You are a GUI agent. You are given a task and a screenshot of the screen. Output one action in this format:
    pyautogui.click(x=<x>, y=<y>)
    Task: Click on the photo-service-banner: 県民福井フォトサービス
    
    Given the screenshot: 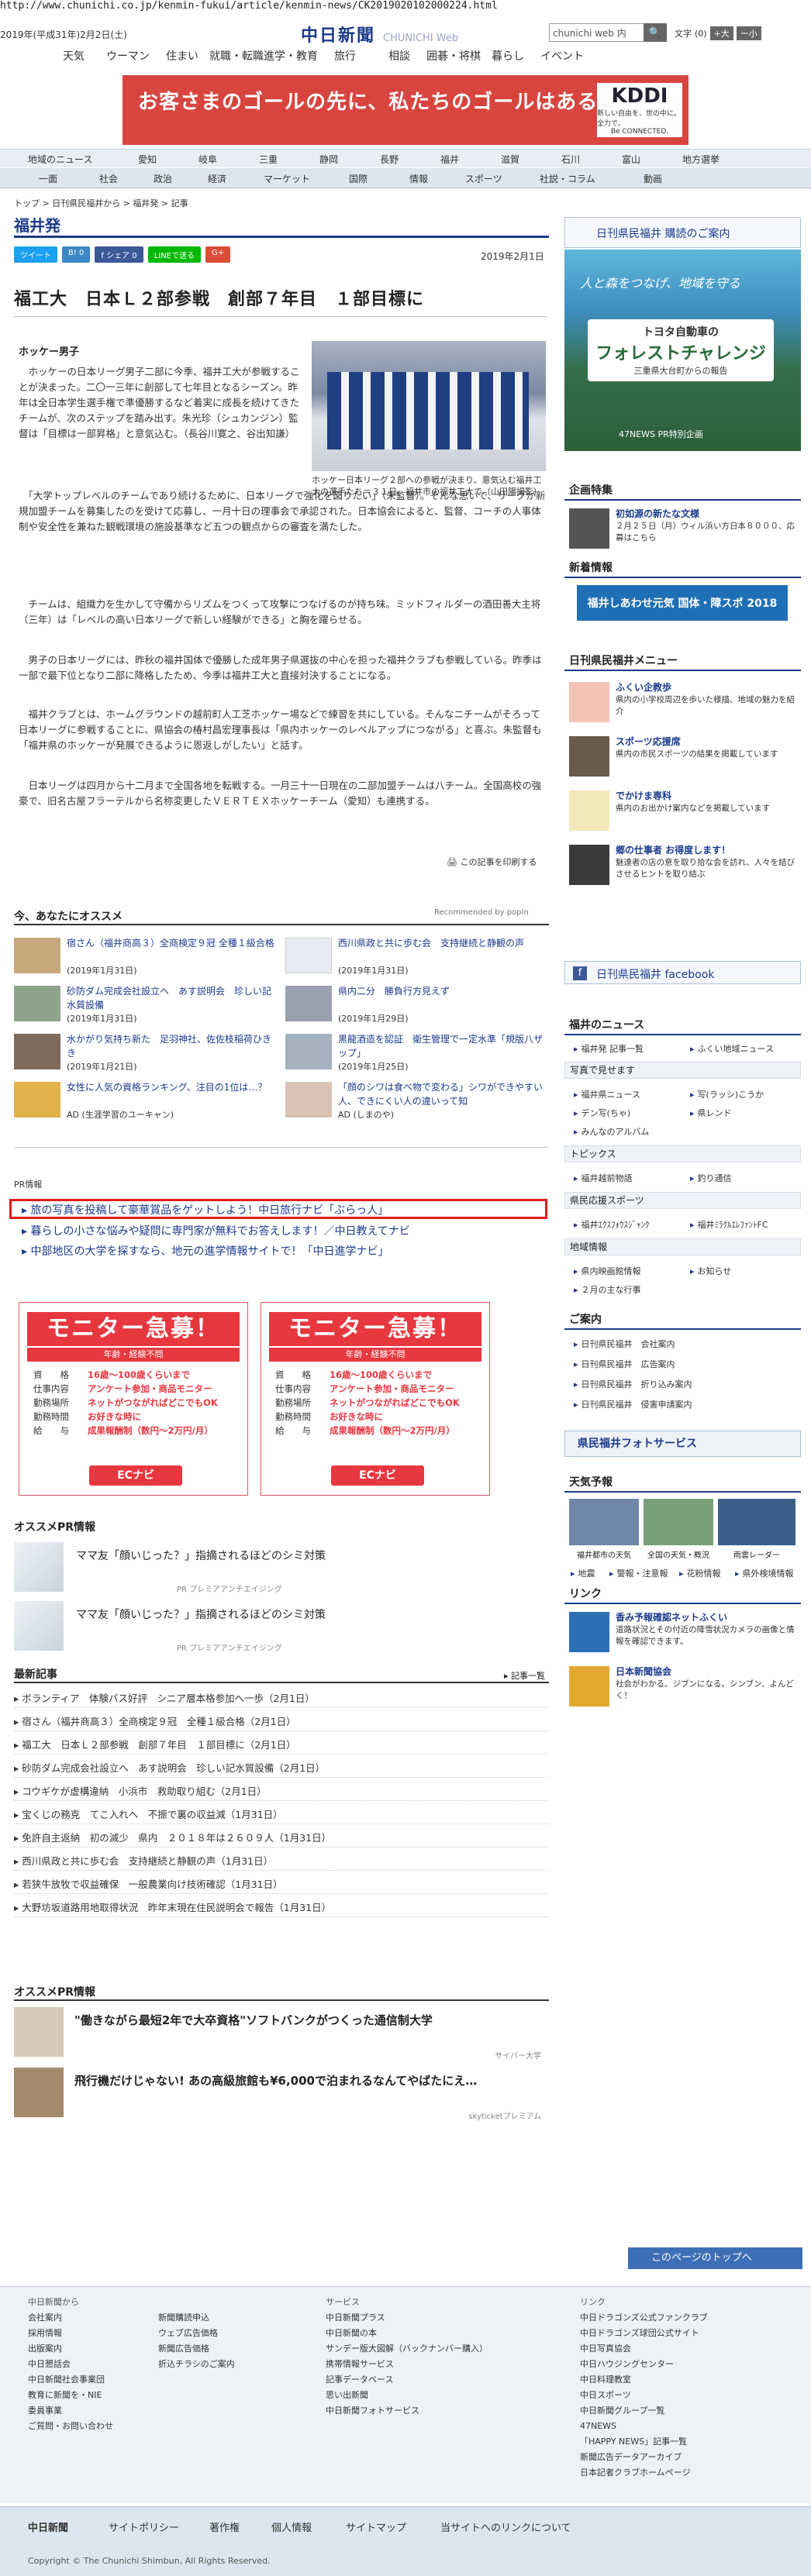 What is the action you would take?
    pyautogui.click(x=682, y=1444)
    